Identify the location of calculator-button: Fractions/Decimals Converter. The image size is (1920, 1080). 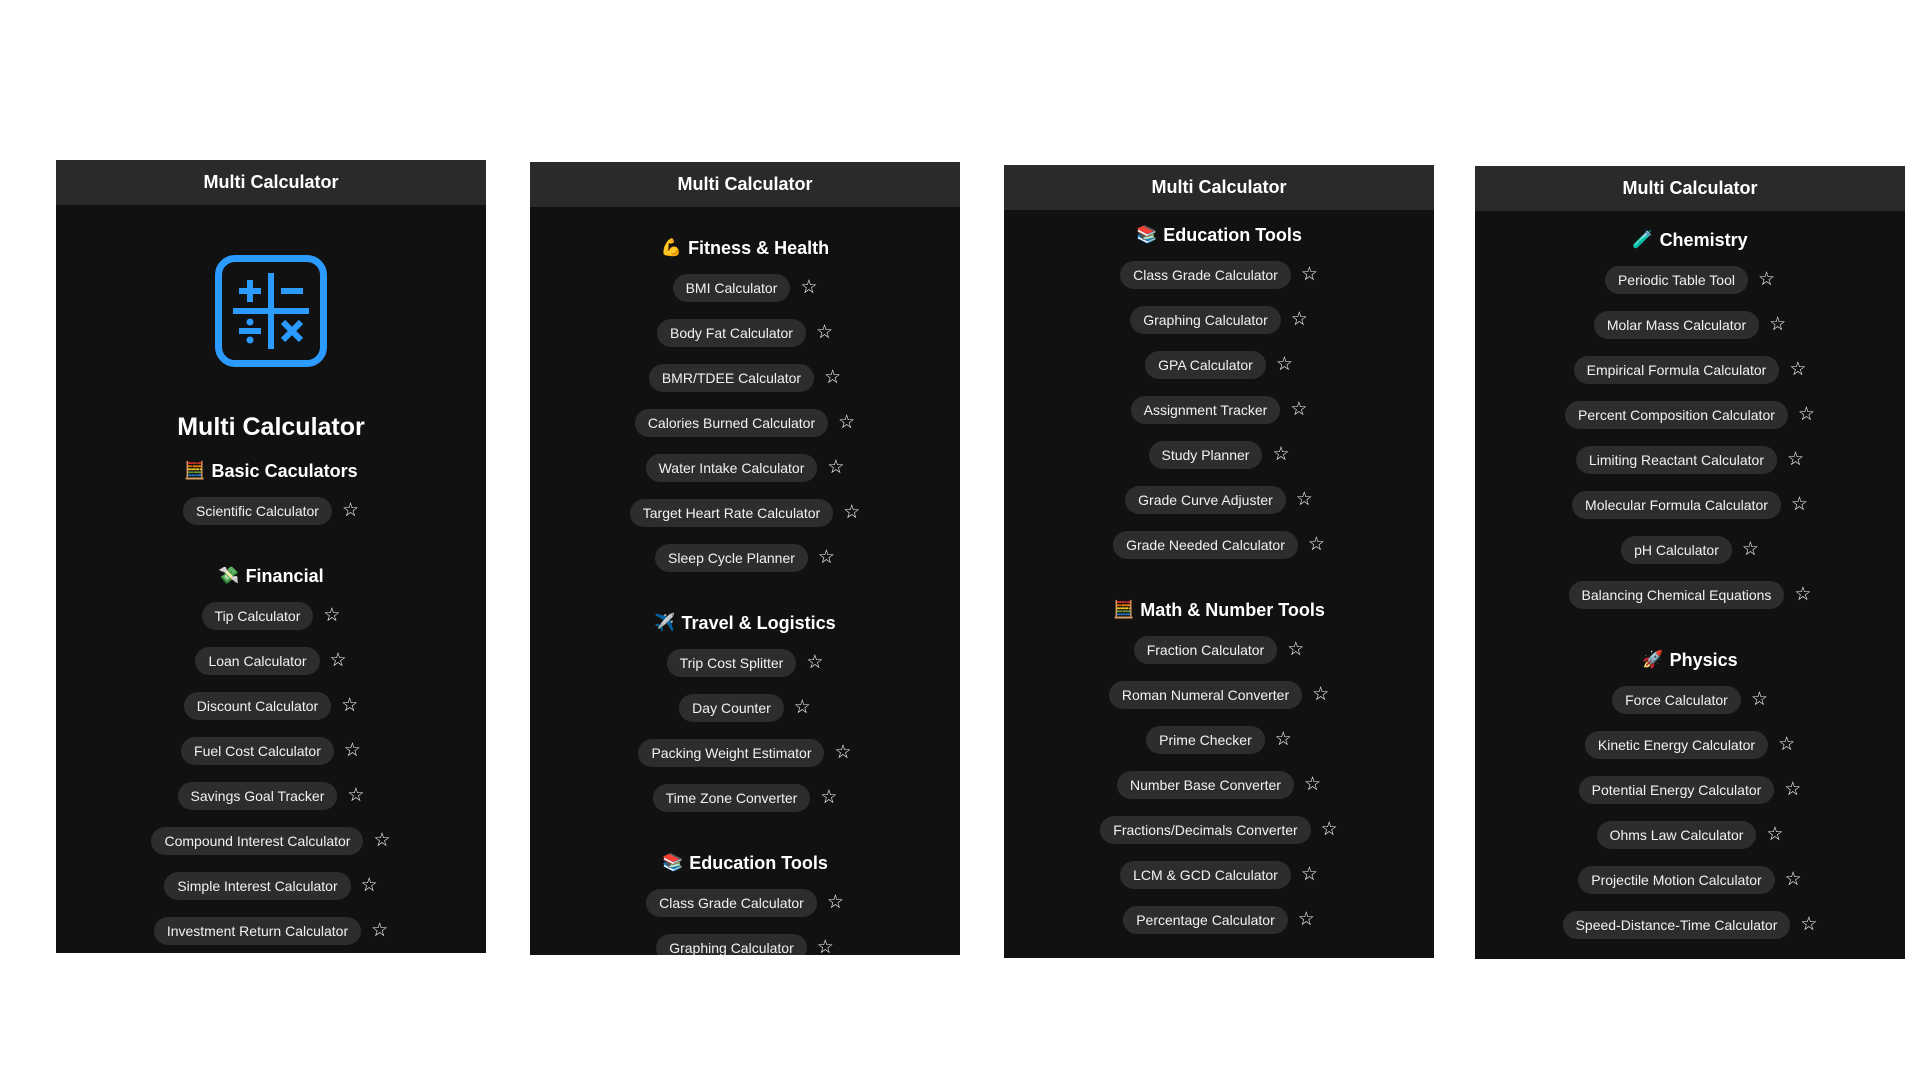
(1205, 829).